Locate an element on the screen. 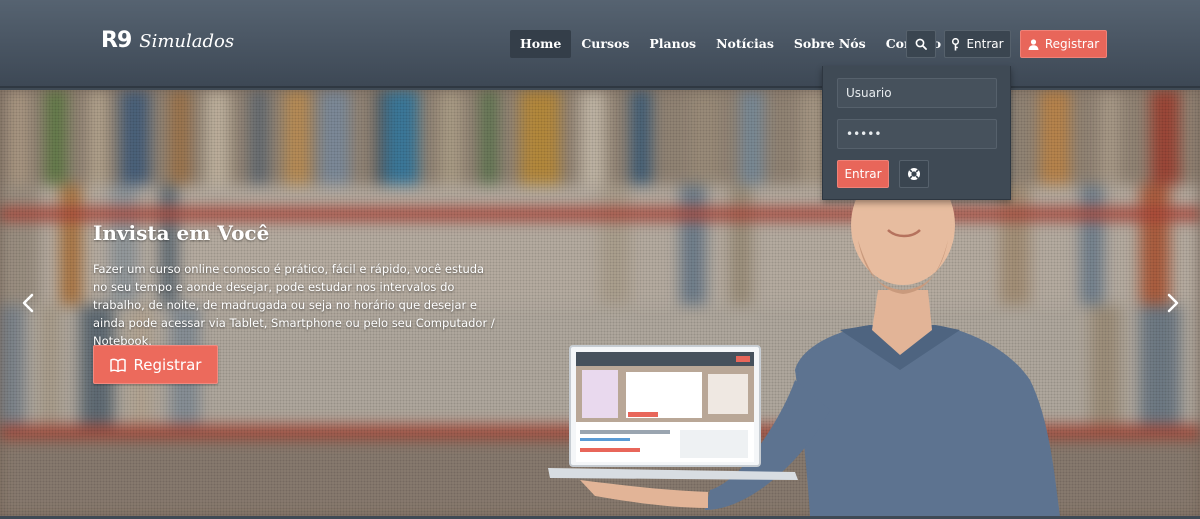  user-icon is located at coordinates (1033, 44).